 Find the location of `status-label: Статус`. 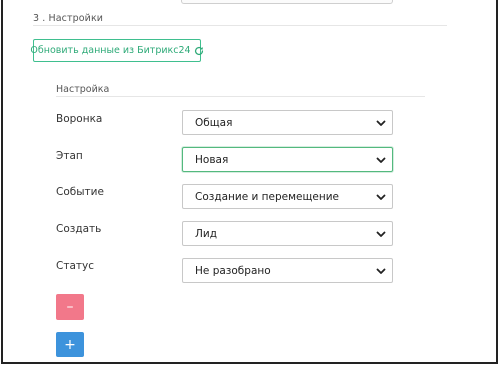

status-label: Статус is located at coordinates (75, 266).